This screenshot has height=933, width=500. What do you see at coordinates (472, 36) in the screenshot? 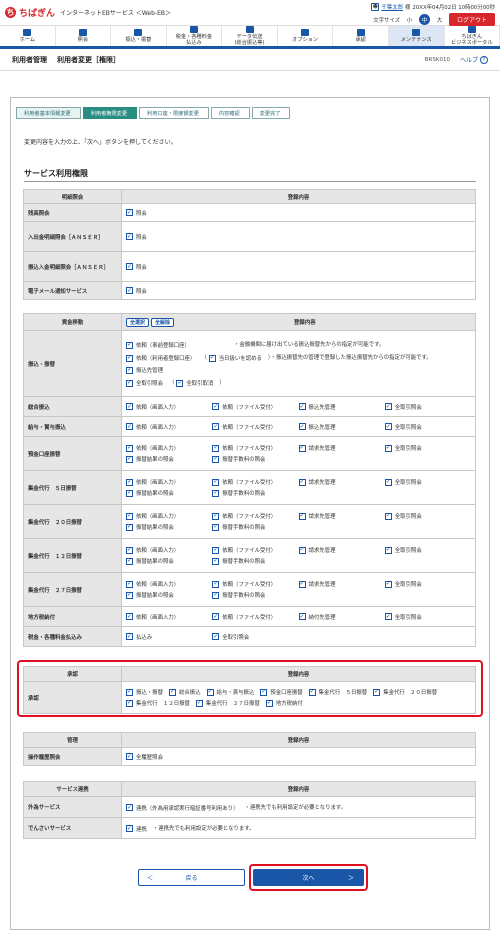
I see `nav-business-portal: ちばぎん ビジネスポータル` at bounding box center [472, 36].